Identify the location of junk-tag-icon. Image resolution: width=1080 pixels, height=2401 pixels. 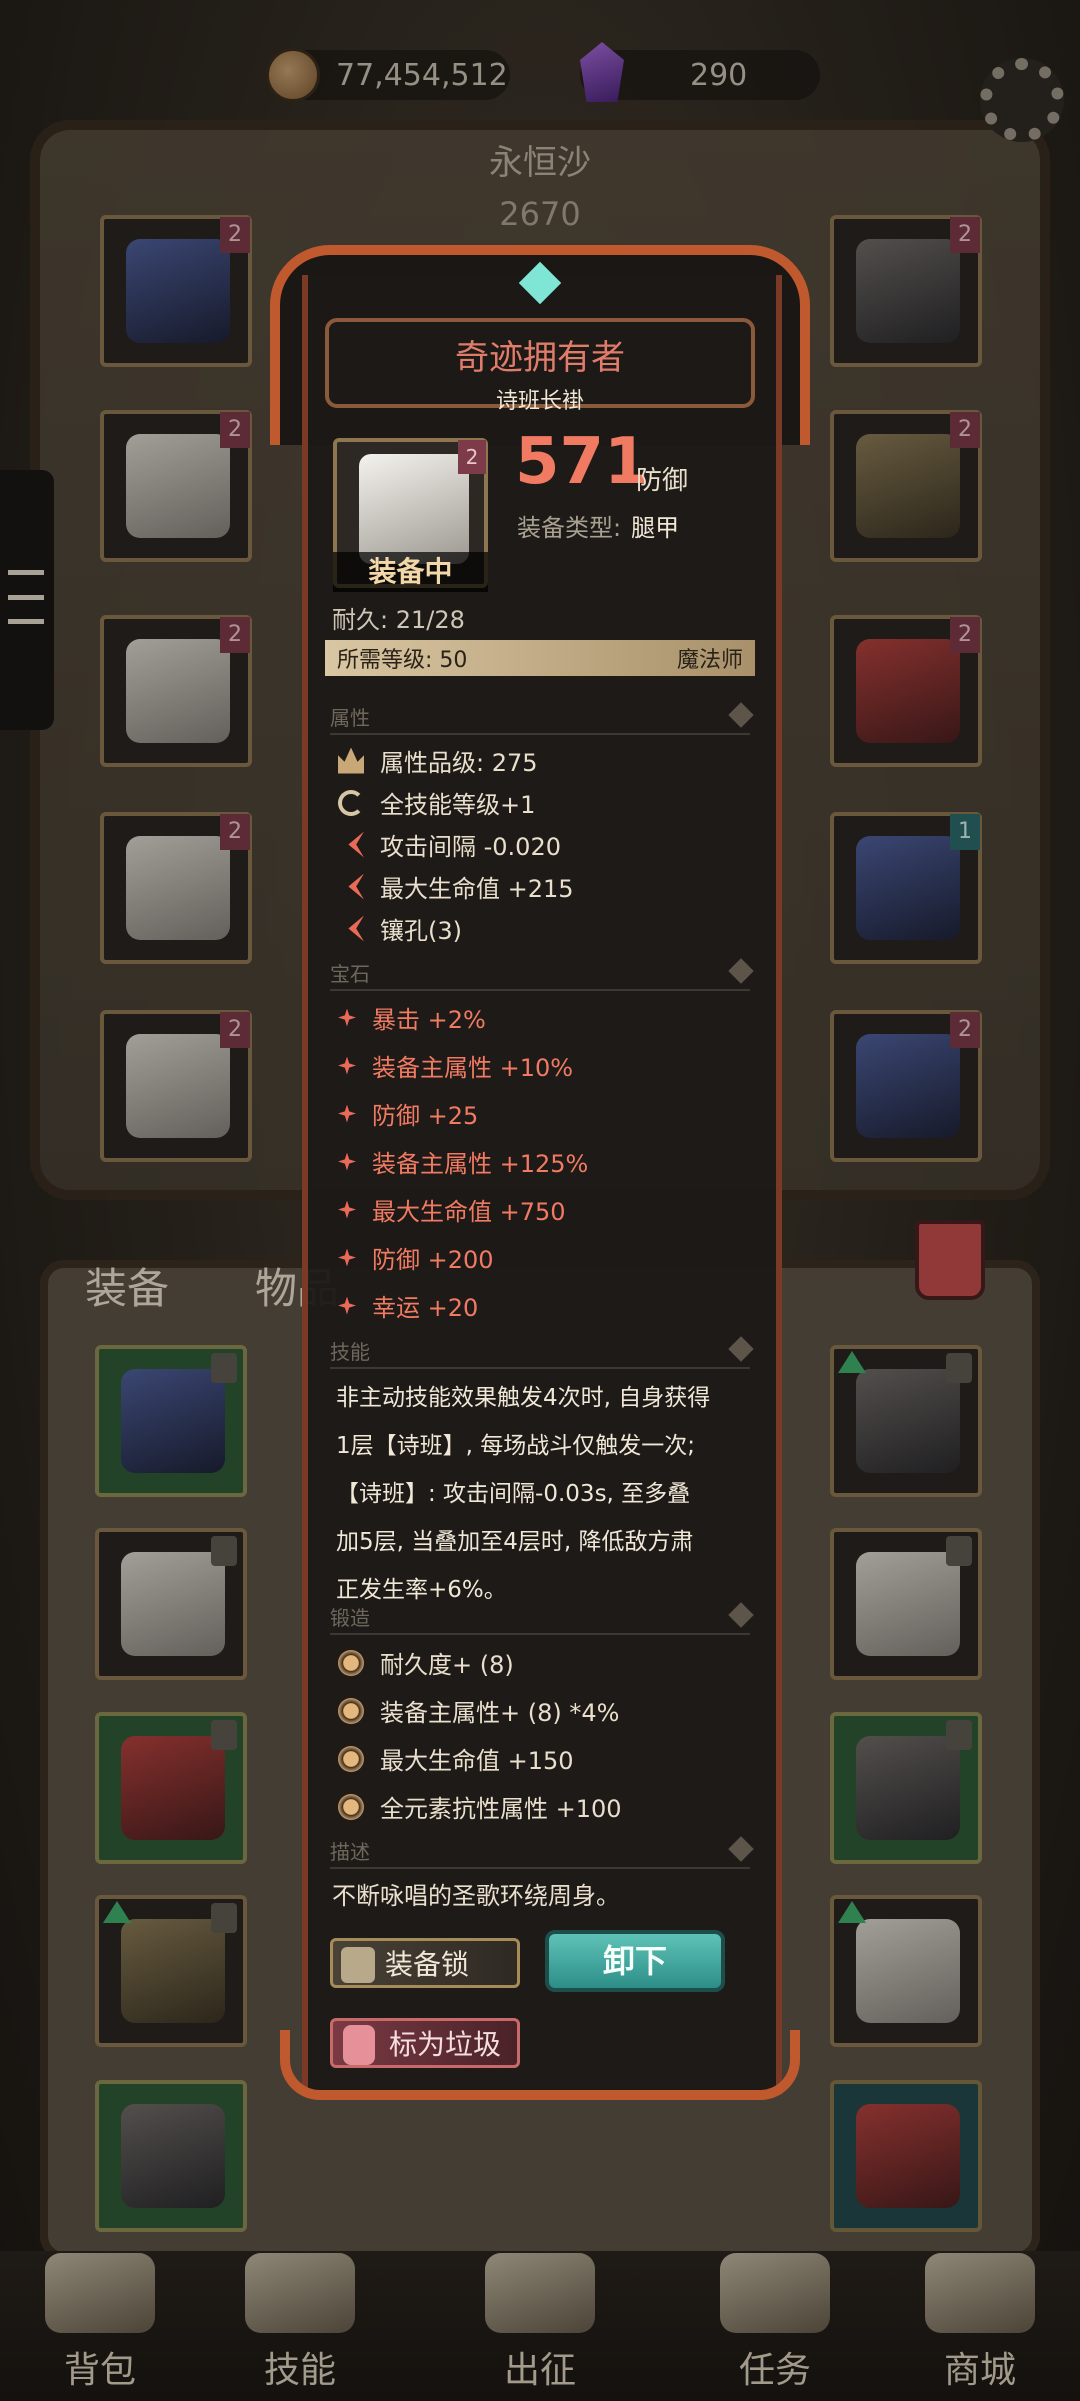
(359, 2045).